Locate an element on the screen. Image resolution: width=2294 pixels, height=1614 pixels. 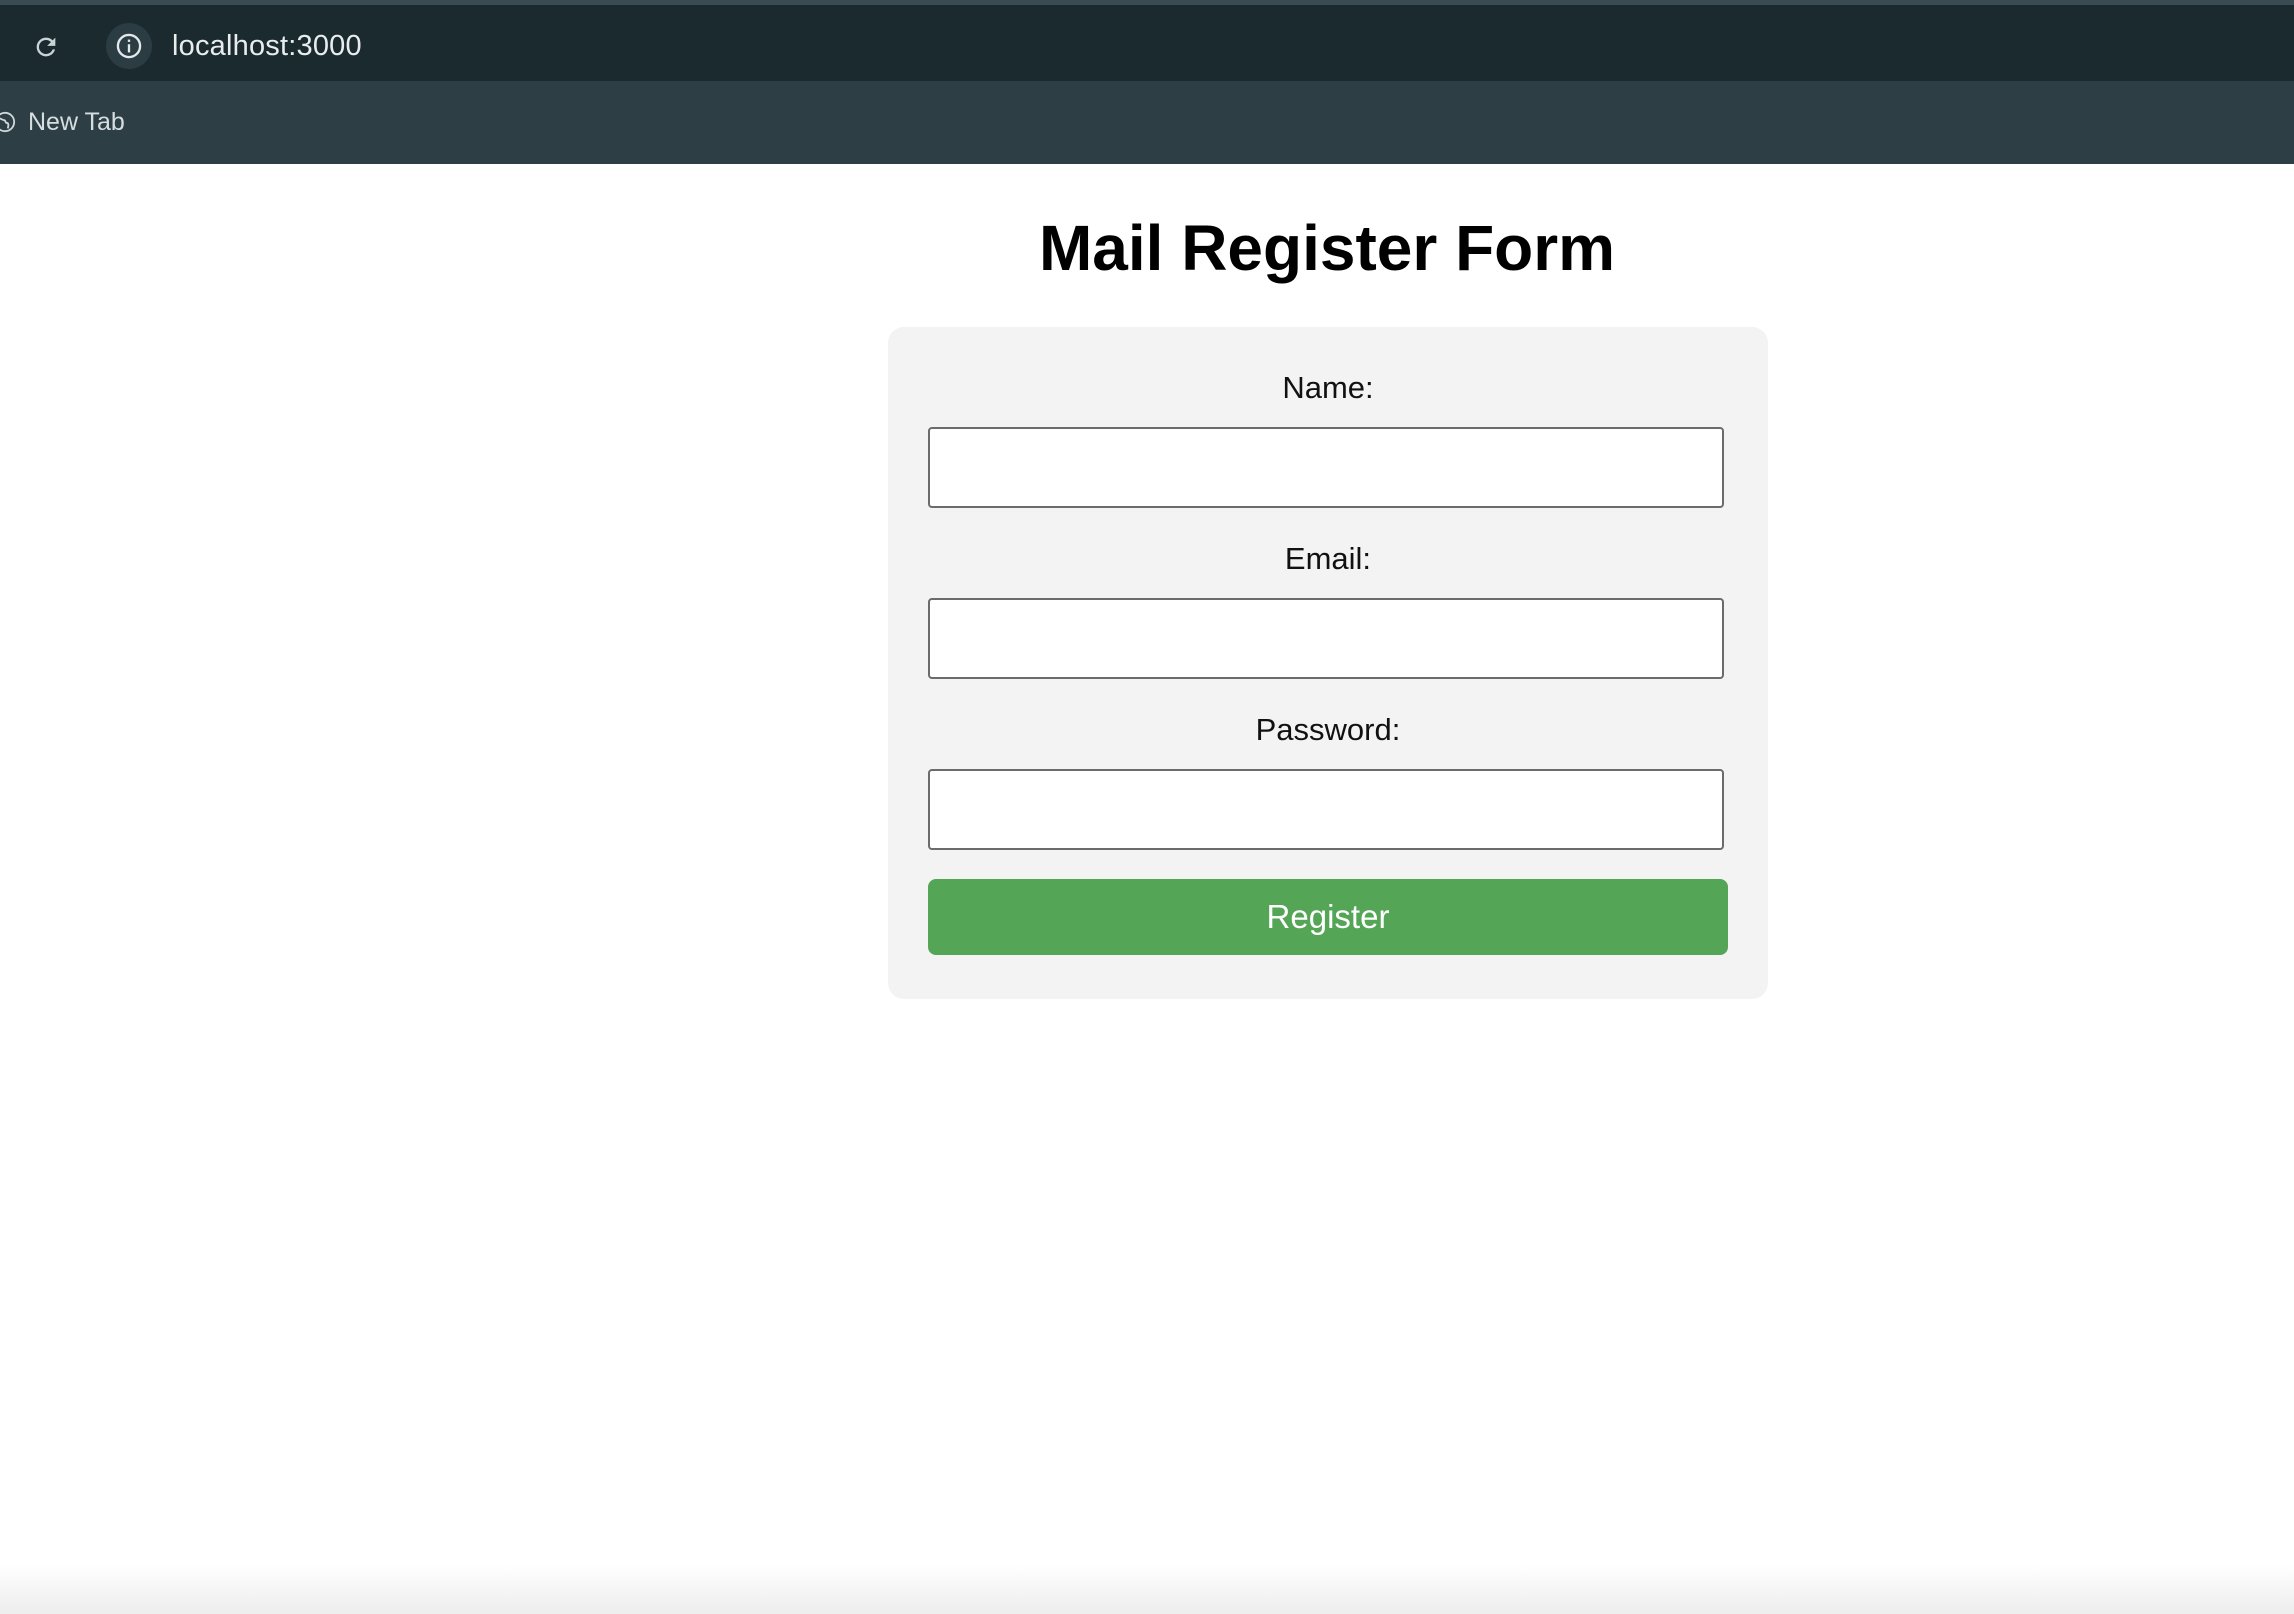
site-info-button is located at coordinates (129, 46).